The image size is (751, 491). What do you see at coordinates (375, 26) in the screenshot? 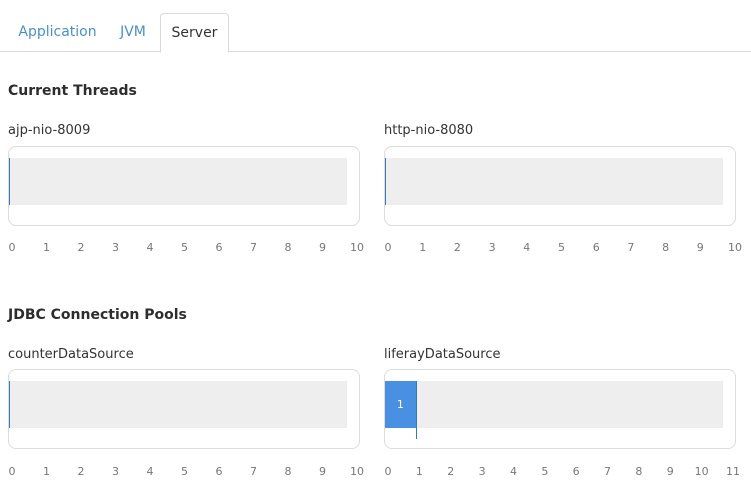
I see `tab-bar: Application JVM Server` at bounding box center [375, 26].